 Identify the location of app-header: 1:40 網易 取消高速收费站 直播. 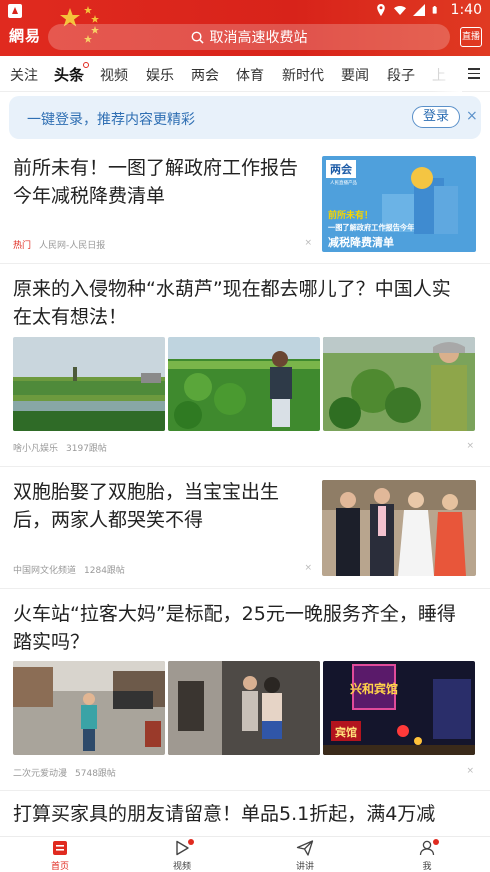
(245, 28).